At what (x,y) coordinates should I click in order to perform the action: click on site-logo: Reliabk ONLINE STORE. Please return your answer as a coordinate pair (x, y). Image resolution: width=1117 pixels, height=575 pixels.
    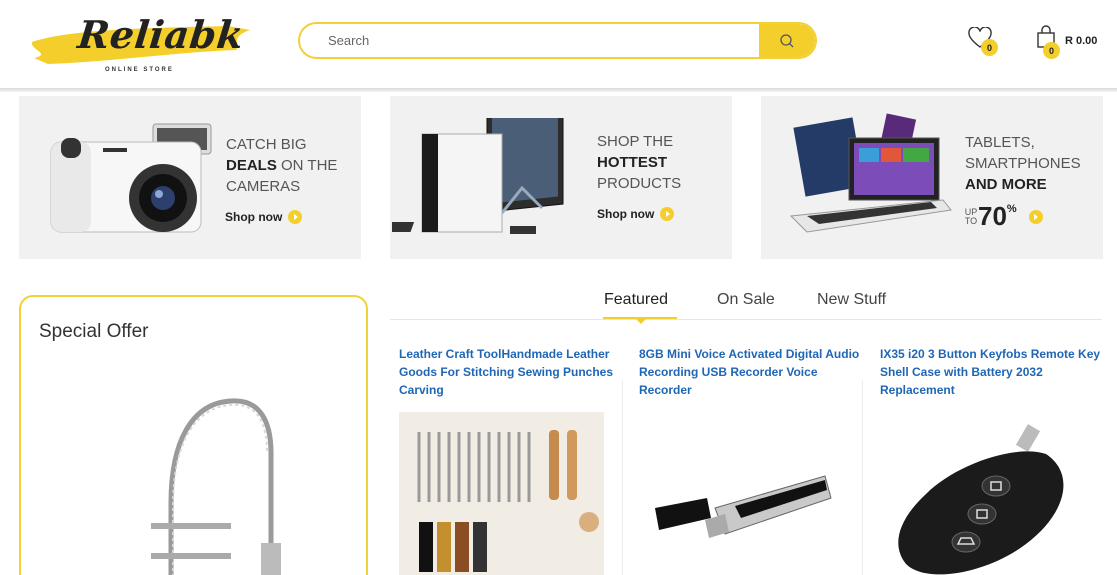
    Looking at the image, I should click on (142, 44).